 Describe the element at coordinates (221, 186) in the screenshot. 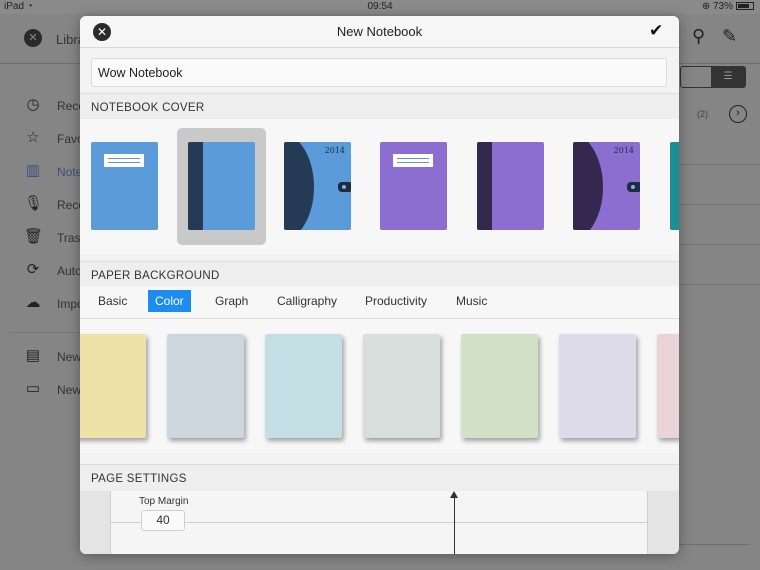

I see `cover-option-selected` at that location.